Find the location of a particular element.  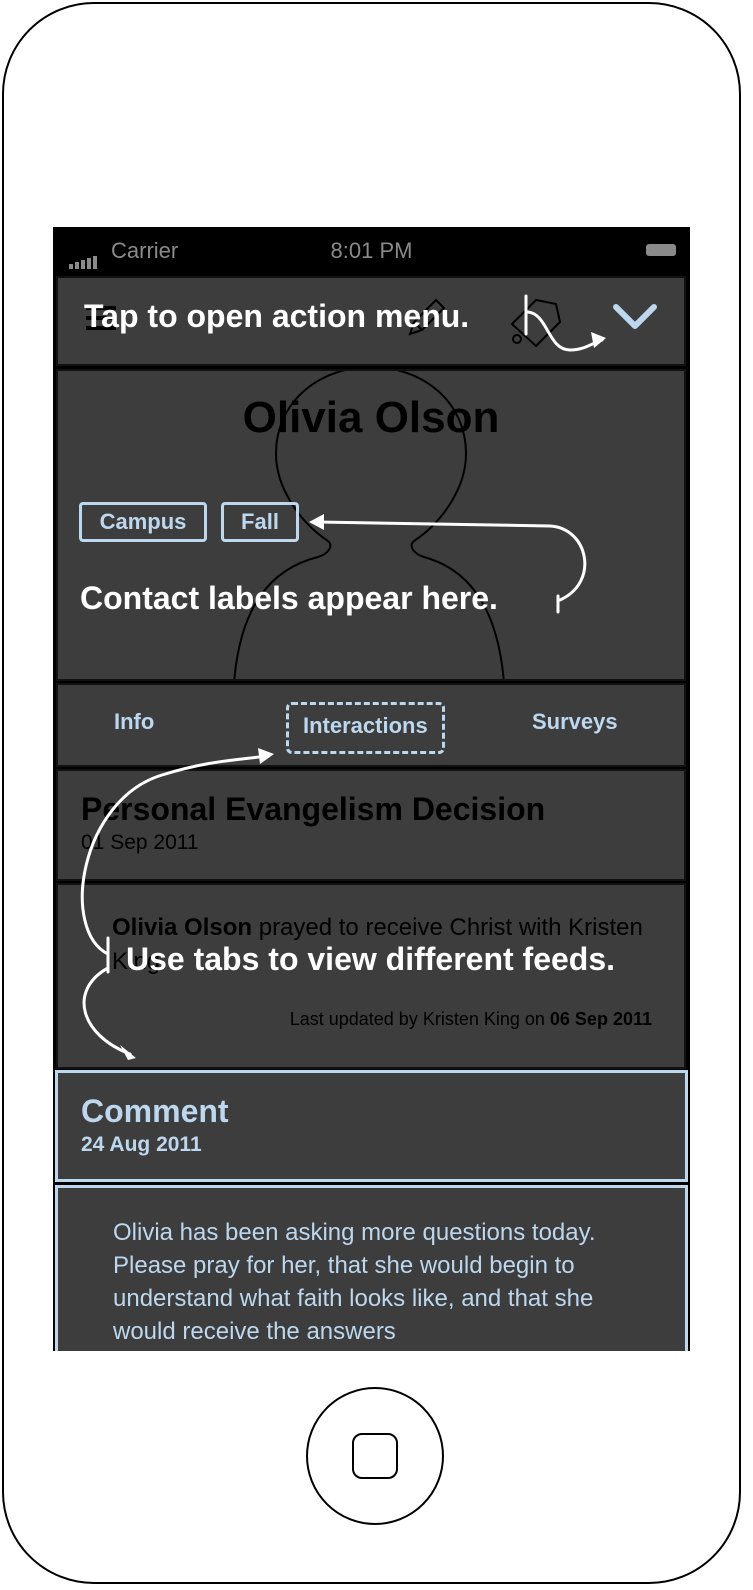

annotation-labels: Contact labels appear here. is located at coordinates (289, 598).